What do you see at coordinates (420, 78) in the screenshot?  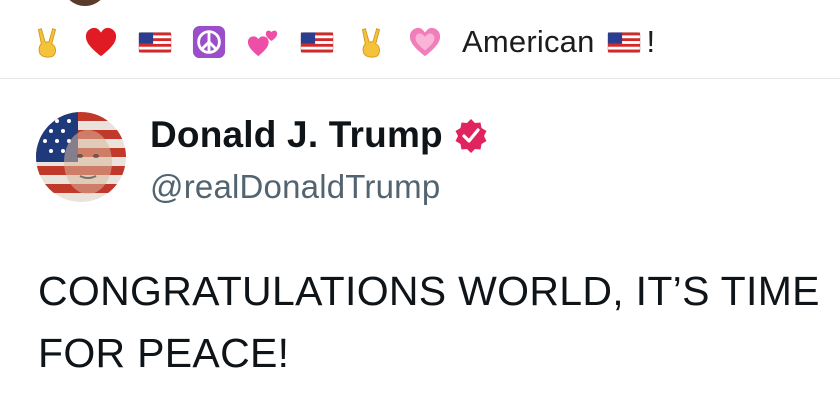 I see `divider` at bounding box center [420, 78].